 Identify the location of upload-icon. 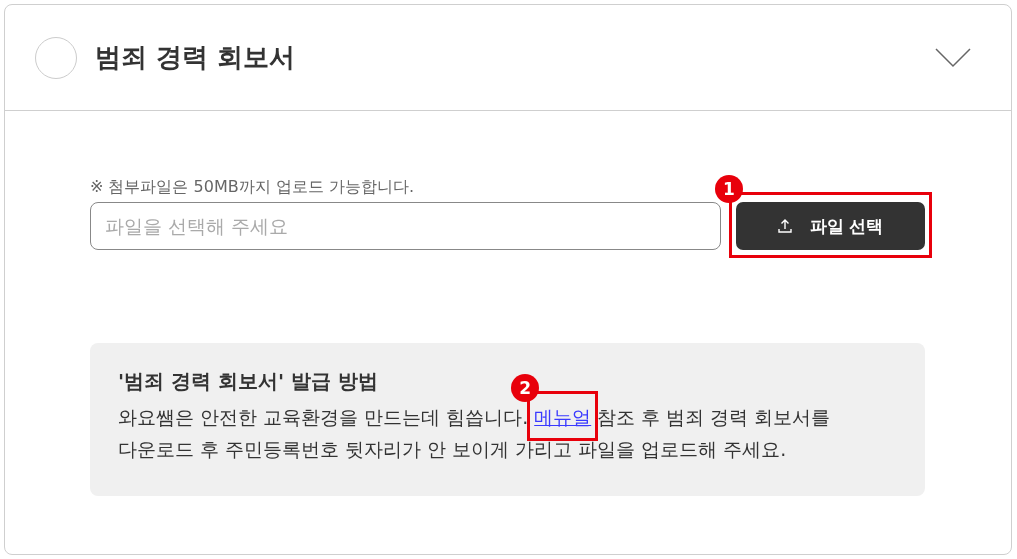
(784, 226).